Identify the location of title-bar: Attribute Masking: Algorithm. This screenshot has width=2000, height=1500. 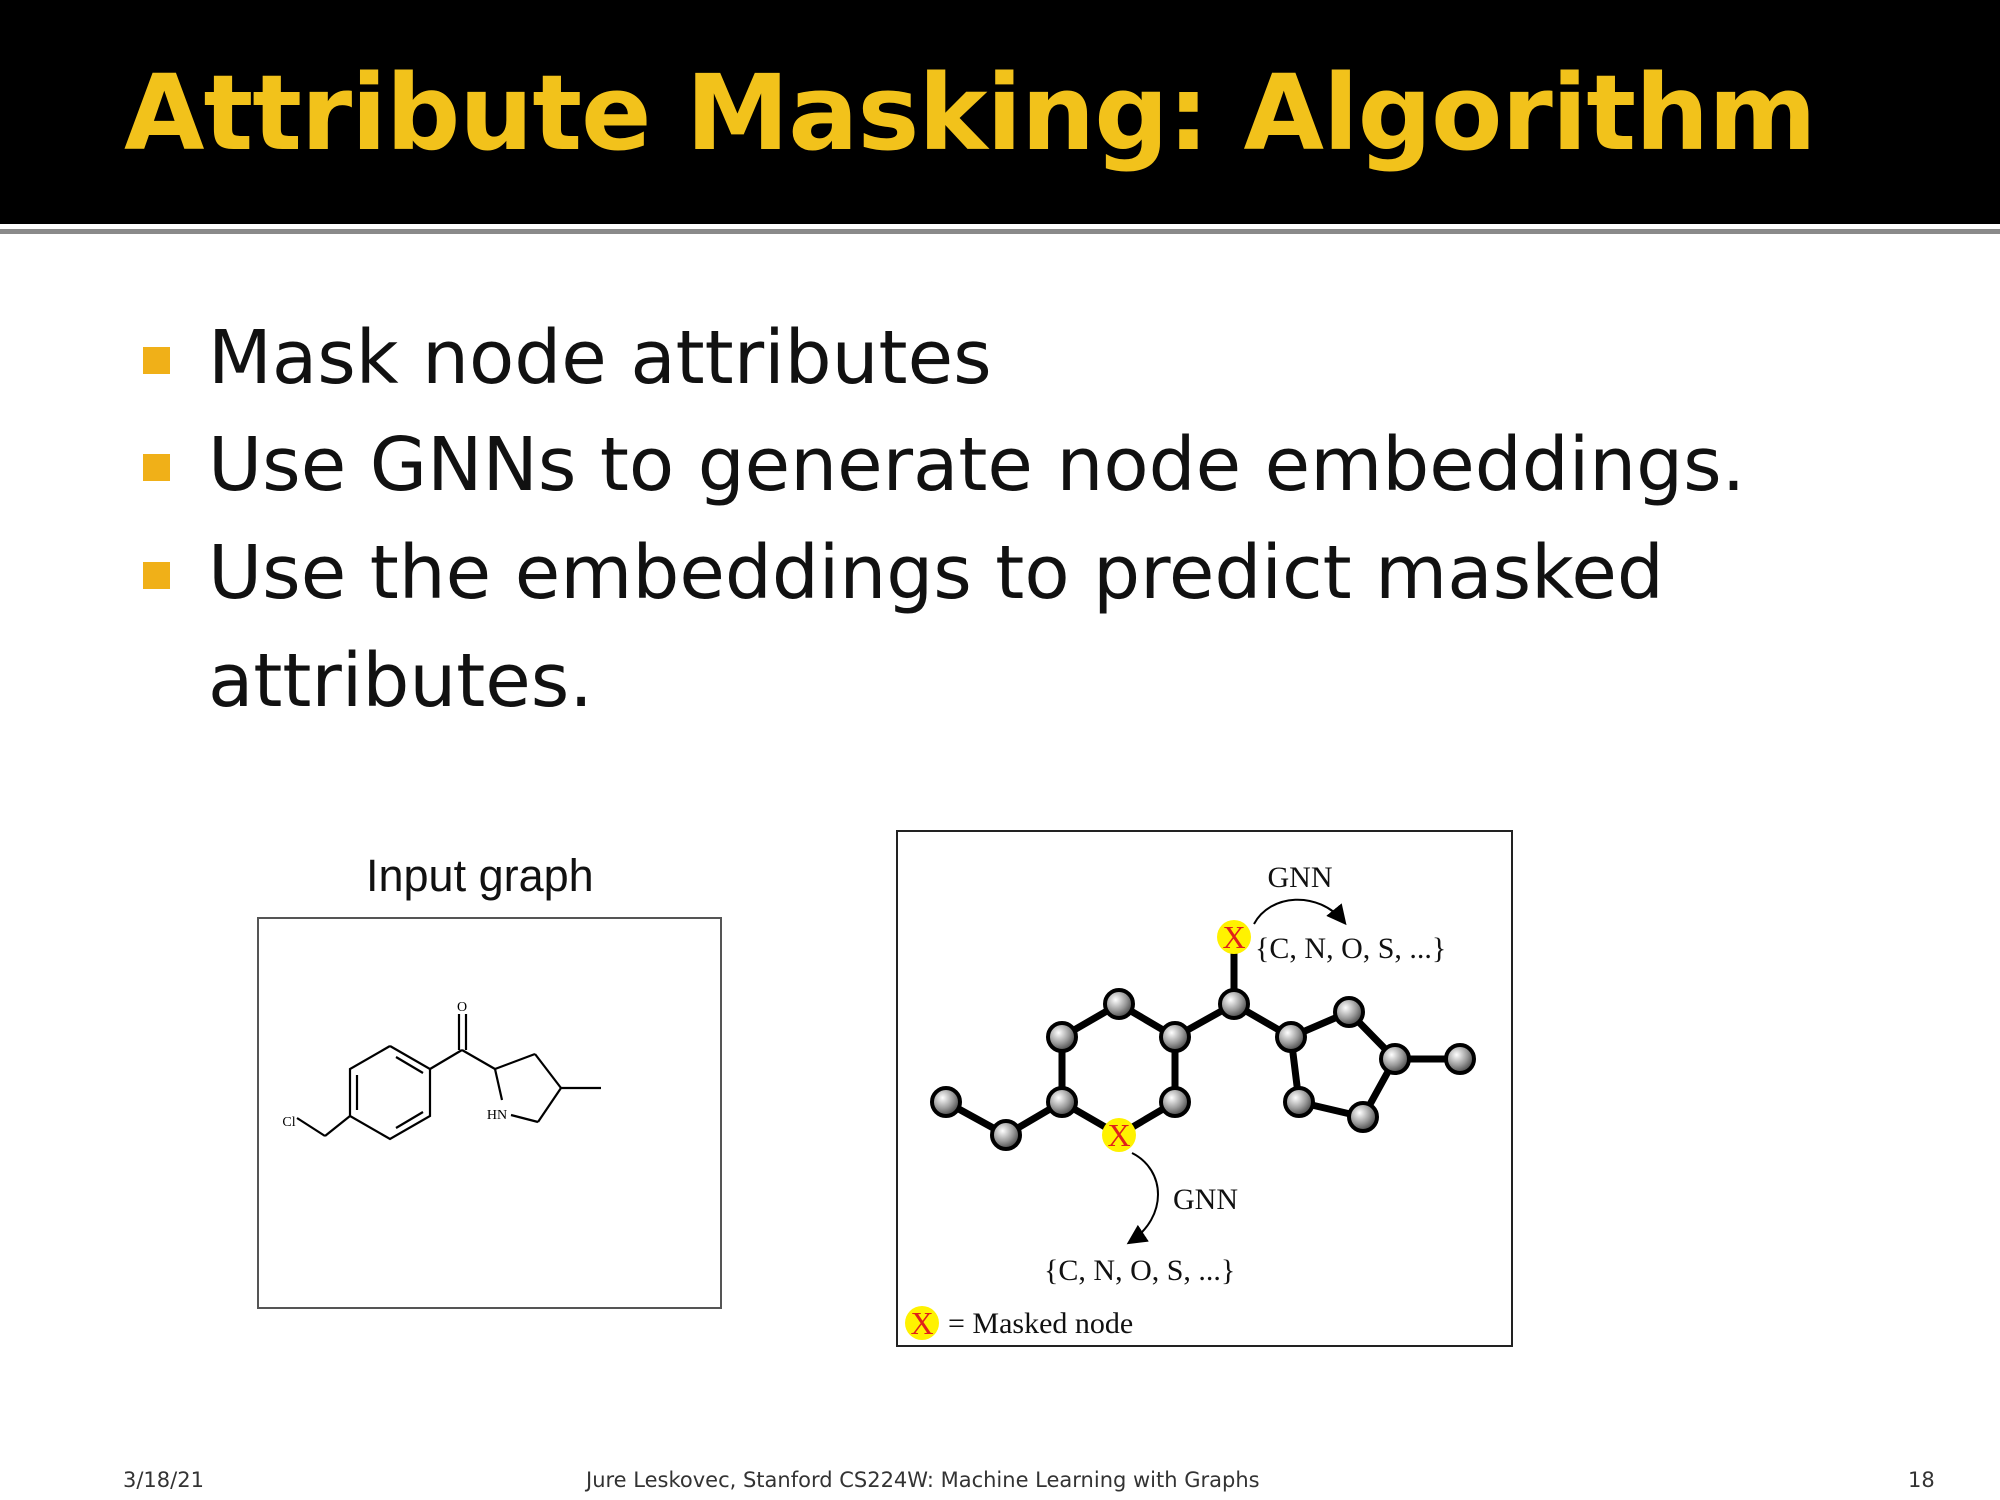
(1000, 112).